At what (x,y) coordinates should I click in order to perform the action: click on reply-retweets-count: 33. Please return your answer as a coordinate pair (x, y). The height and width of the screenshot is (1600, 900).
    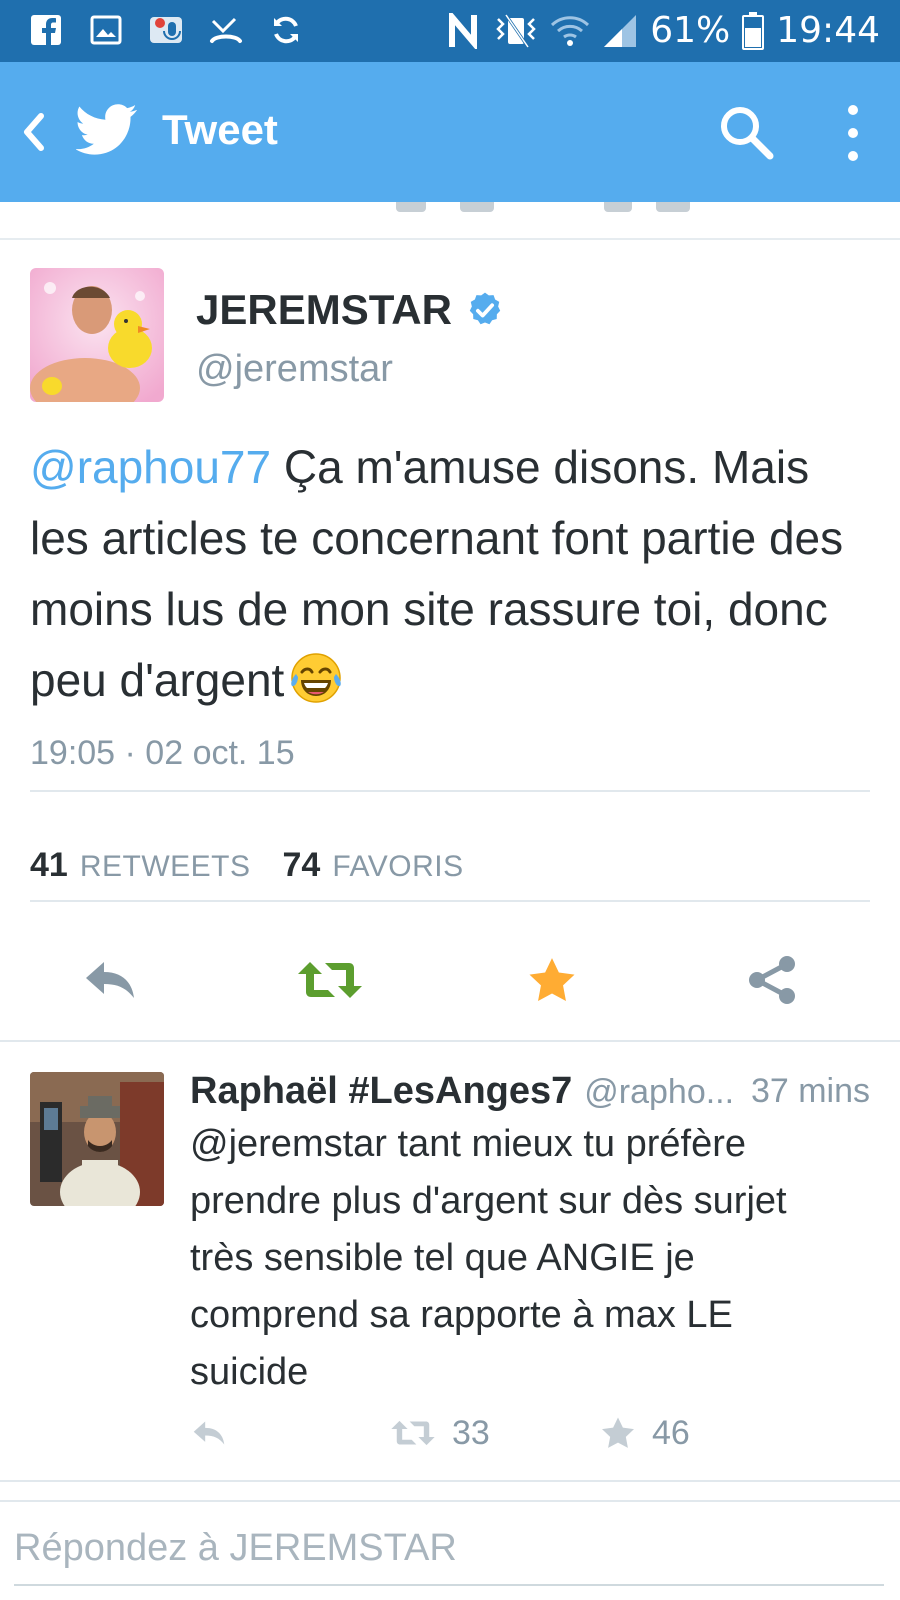
    Looking at the image, I should click on (471, 1432).